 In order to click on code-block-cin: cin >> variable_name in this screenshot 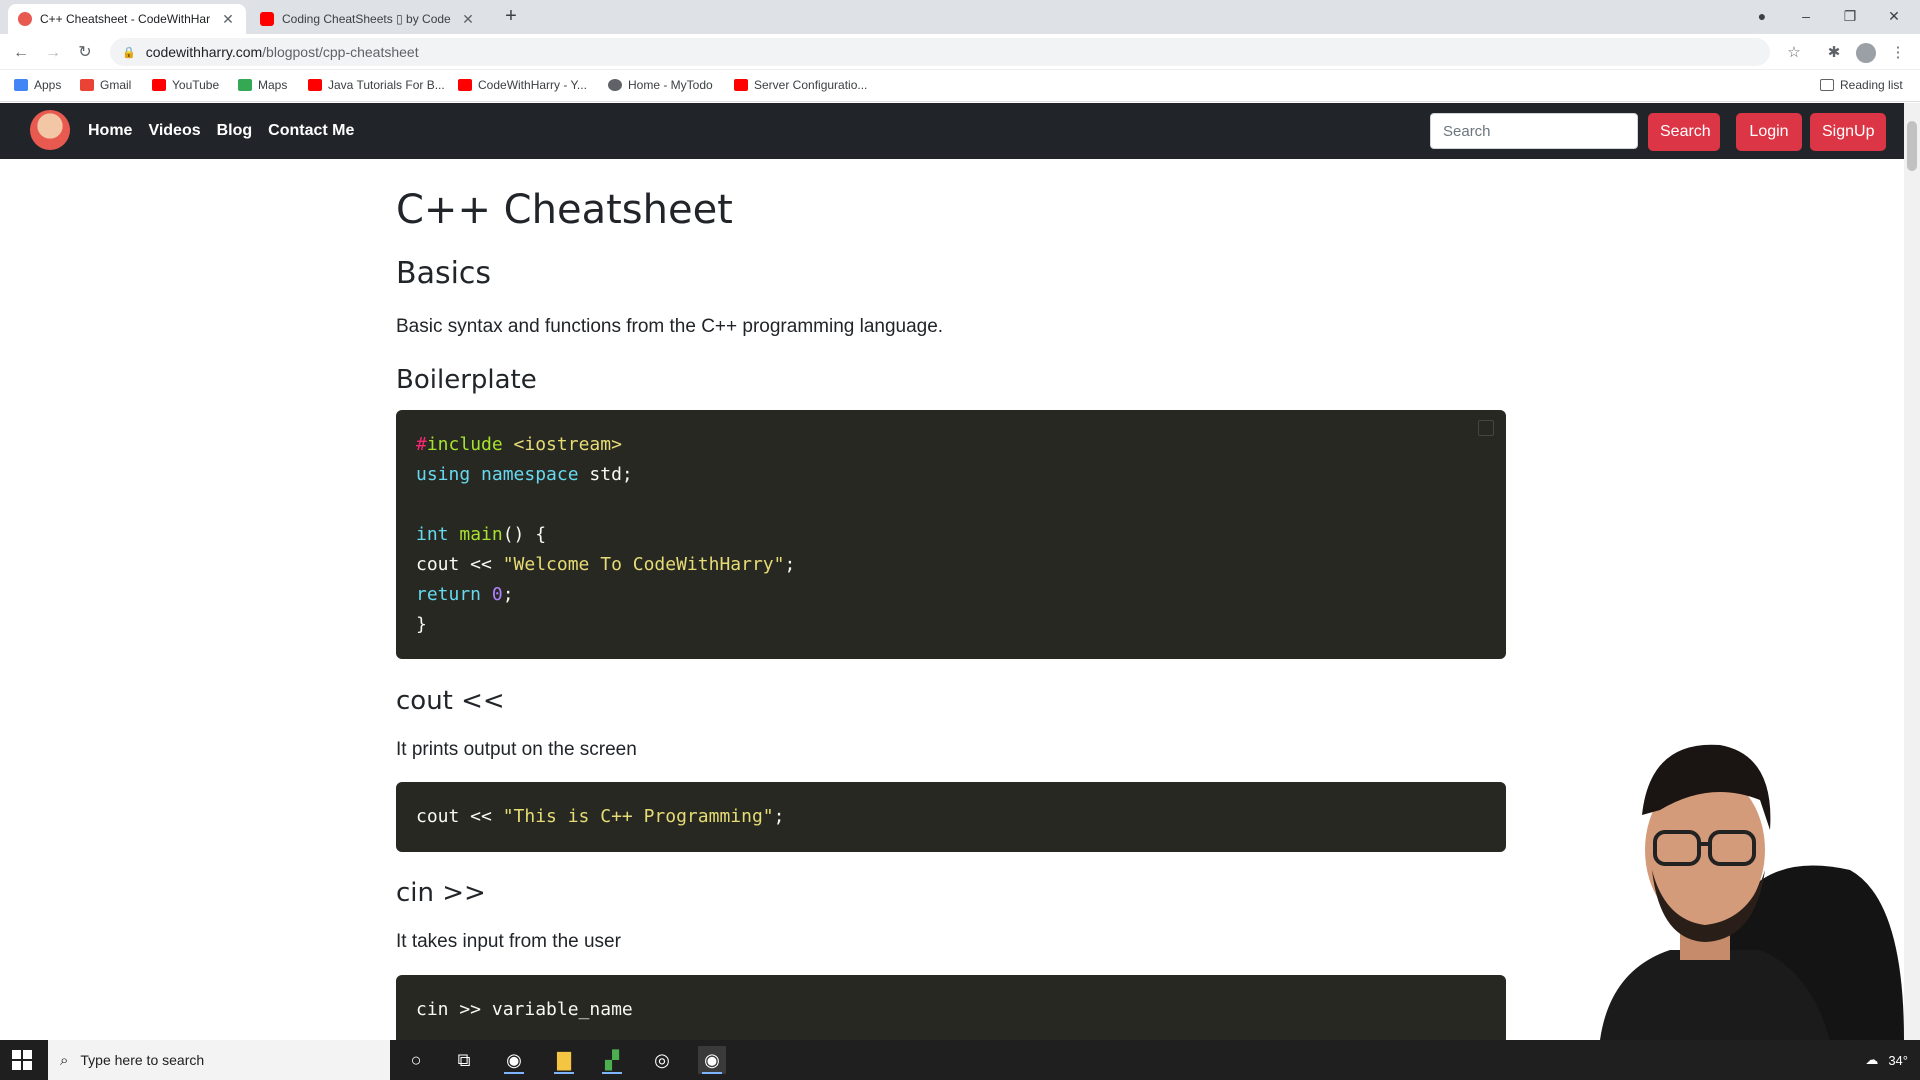, I will do `click(951, 1010)`.